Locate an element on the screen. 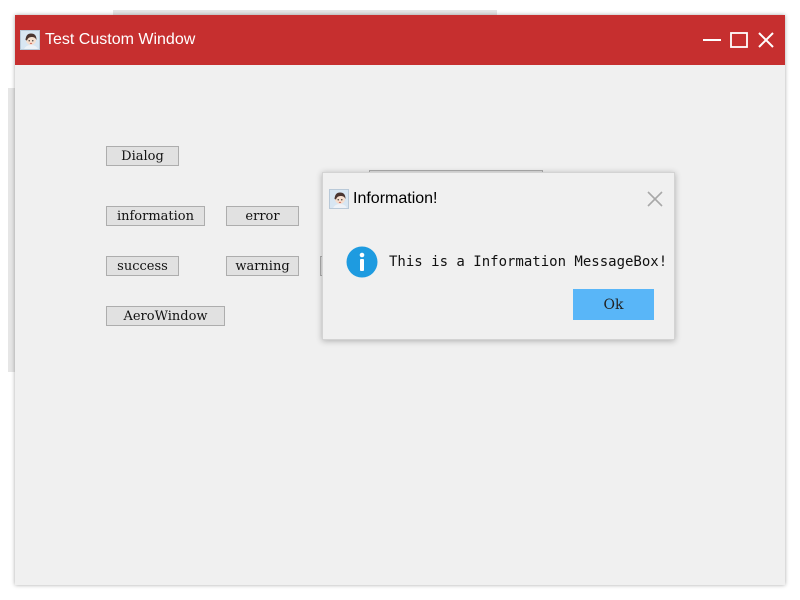  dialog-close-button is located at coordinates (655, 199).